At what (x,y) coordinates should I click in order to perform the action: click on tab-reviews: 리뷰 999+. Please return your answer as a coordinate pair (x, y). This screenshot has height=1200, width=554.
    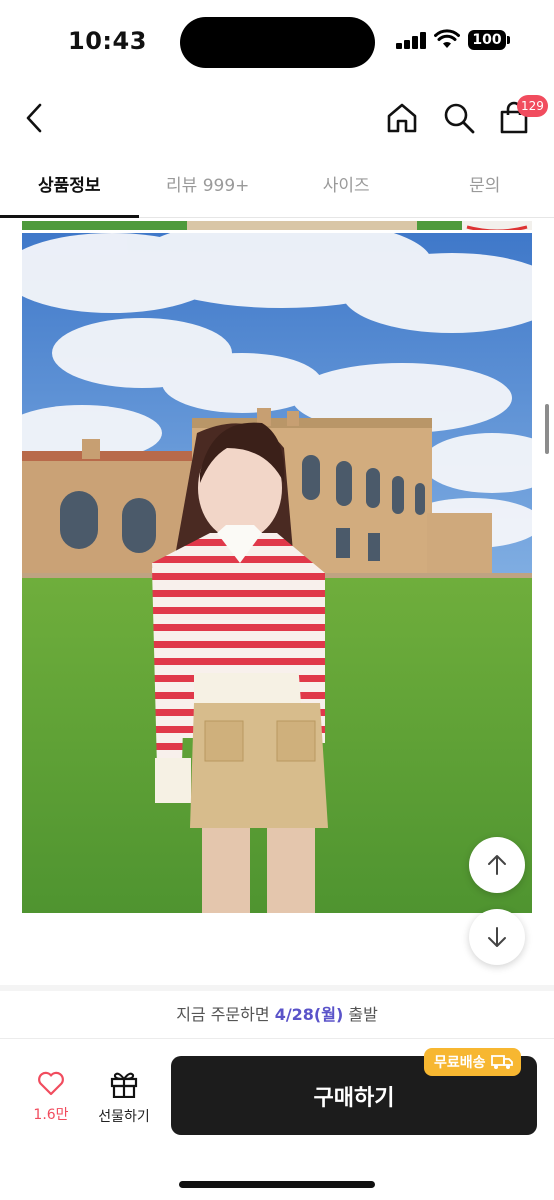
    Looking at the image, I should click on (208, 188).